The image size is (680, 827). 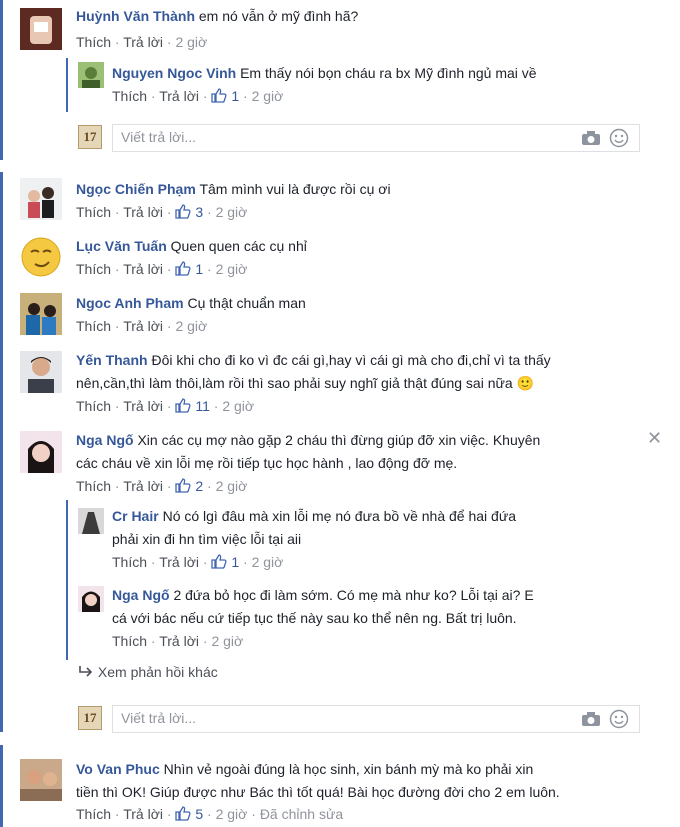 What do you see at coordinates (202, 406) in the screenshot?
I see `like-count: 11` at bounding box center [202, 406].